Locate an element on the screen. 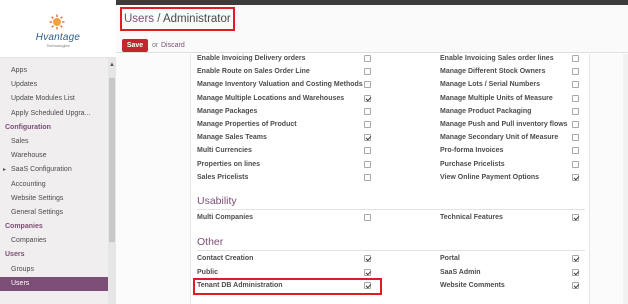  checkbox-enable-invoicing-sales-order-lines is located at coordinates (575, 58).